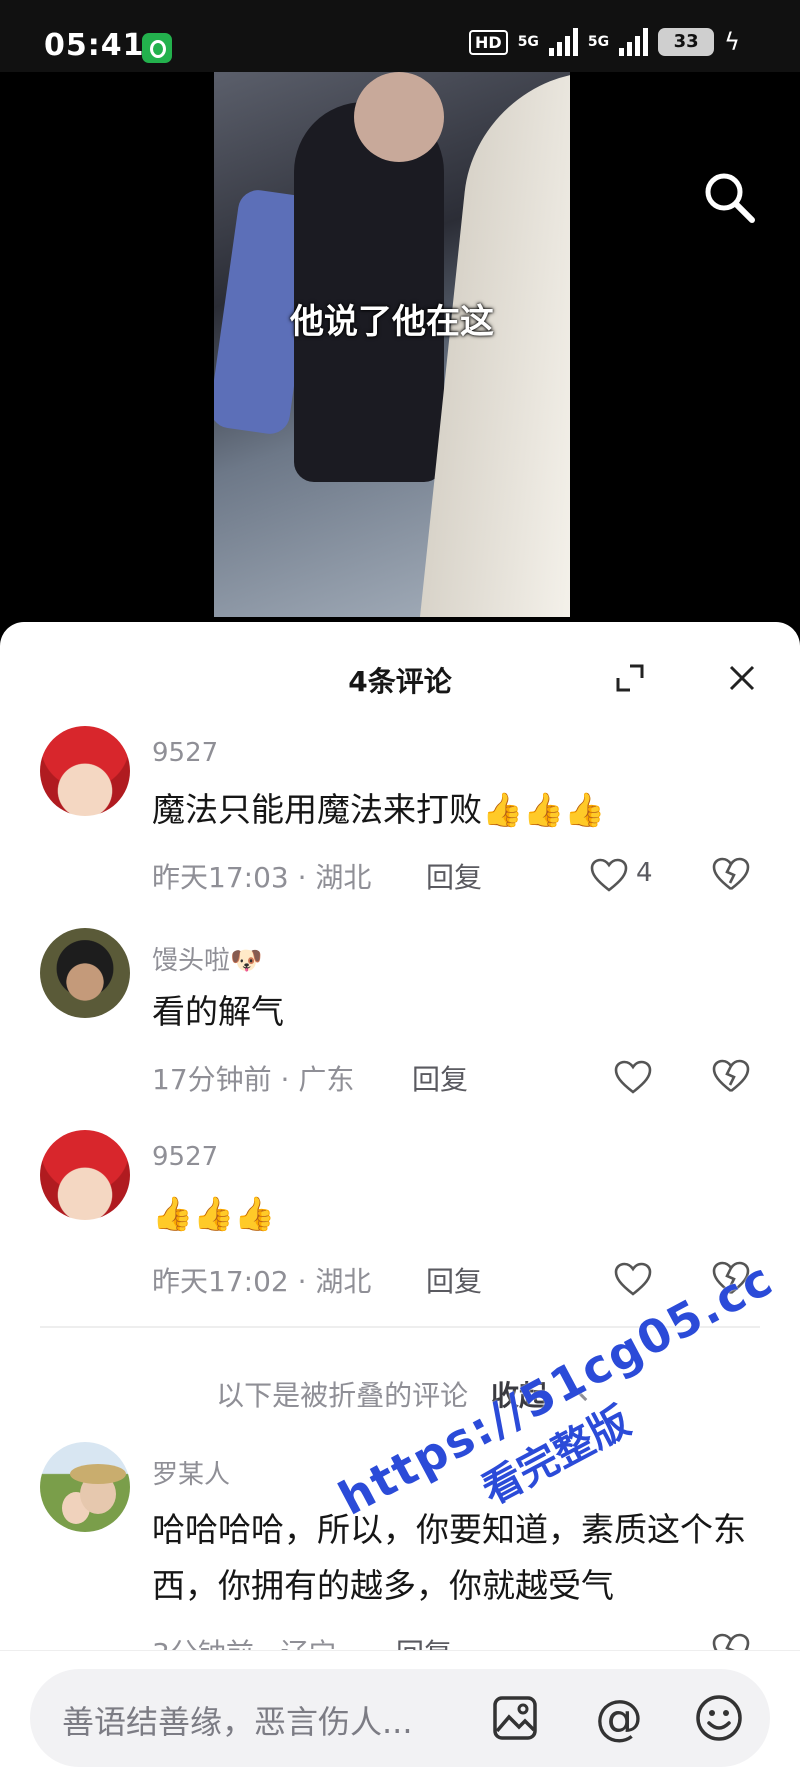 Image resolution: width=800 pixels, height=1790 pixels. I want to click on status-indicators: HD 5G 5G 33 ϟ, so click(604, 42).